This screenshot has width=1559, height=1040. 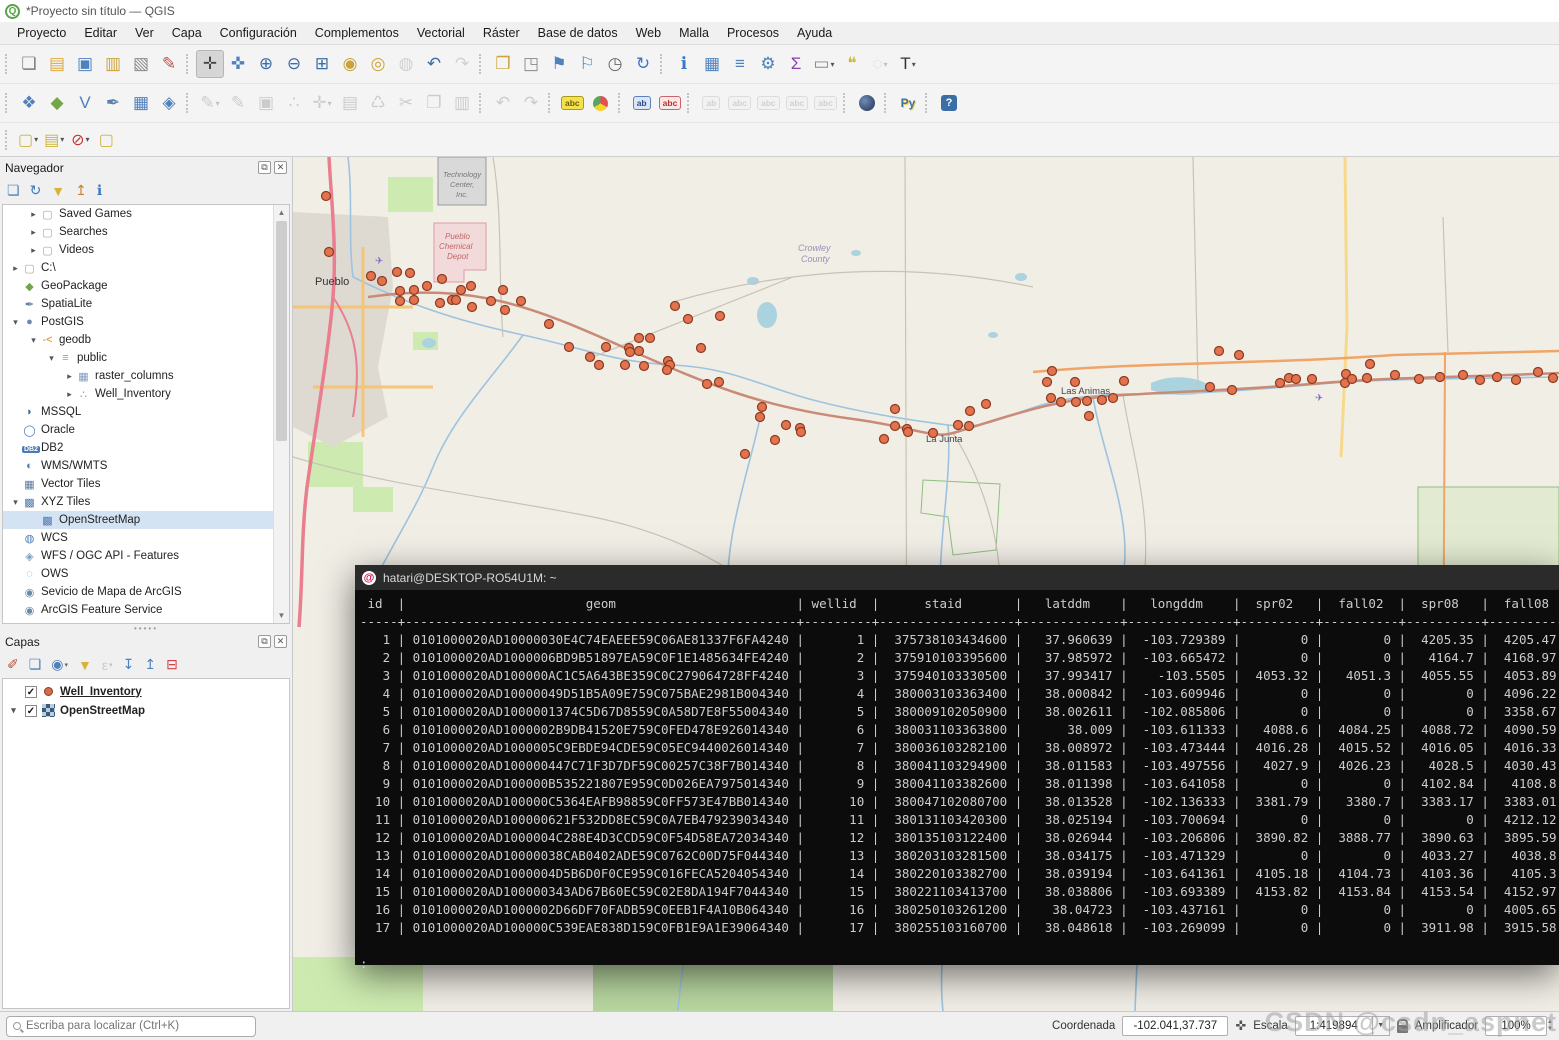 I want to click on browser-item-geodb: ▾ -< geodb, so click(x=146, y=340).